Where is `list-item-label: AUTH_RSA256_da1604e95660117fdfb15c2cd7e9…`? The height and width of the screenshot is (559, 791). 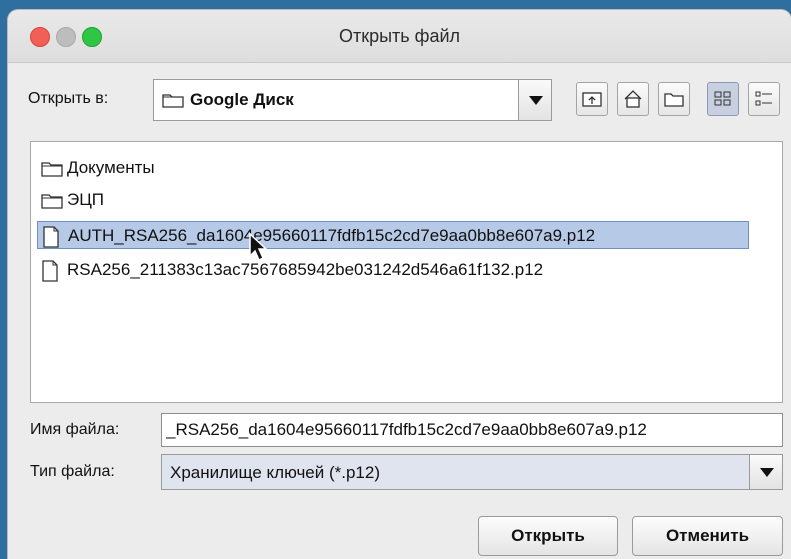
list-item-label: AUTH_RSA256_da1604e95660117fdfb15c2cd7e9… is located at coordinates (332, 235).